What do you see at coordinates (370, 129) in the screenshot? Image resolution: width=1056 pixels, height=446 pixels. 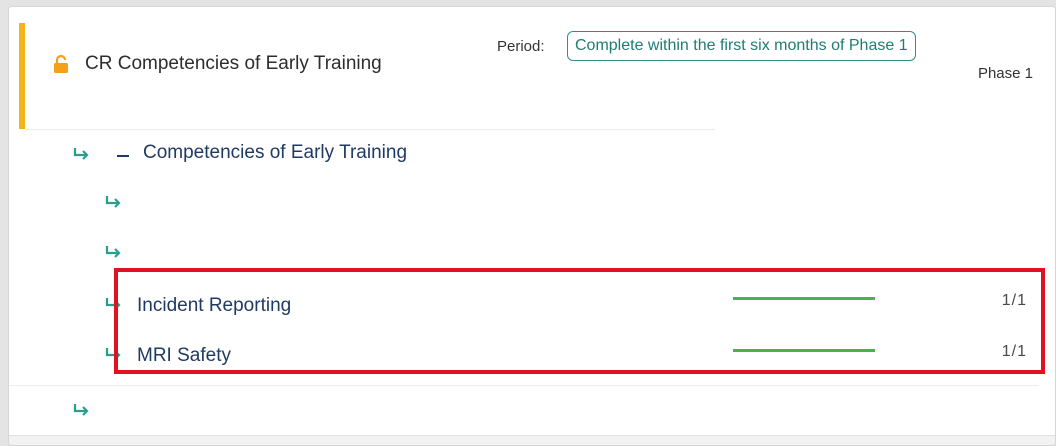 I see `header-divider` at bounding box center [370, 129].